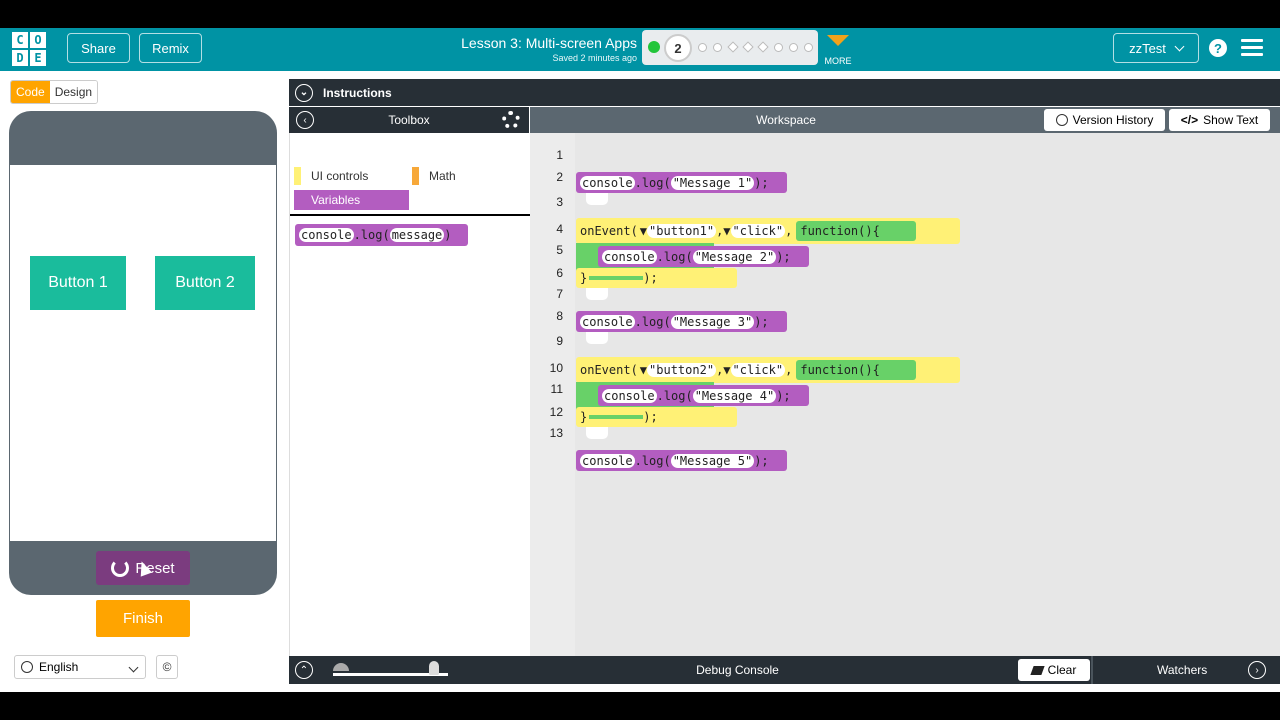 The width and height of the screenshot is (1280, 720). I want to click on line-number: 8, so click(559, 316).